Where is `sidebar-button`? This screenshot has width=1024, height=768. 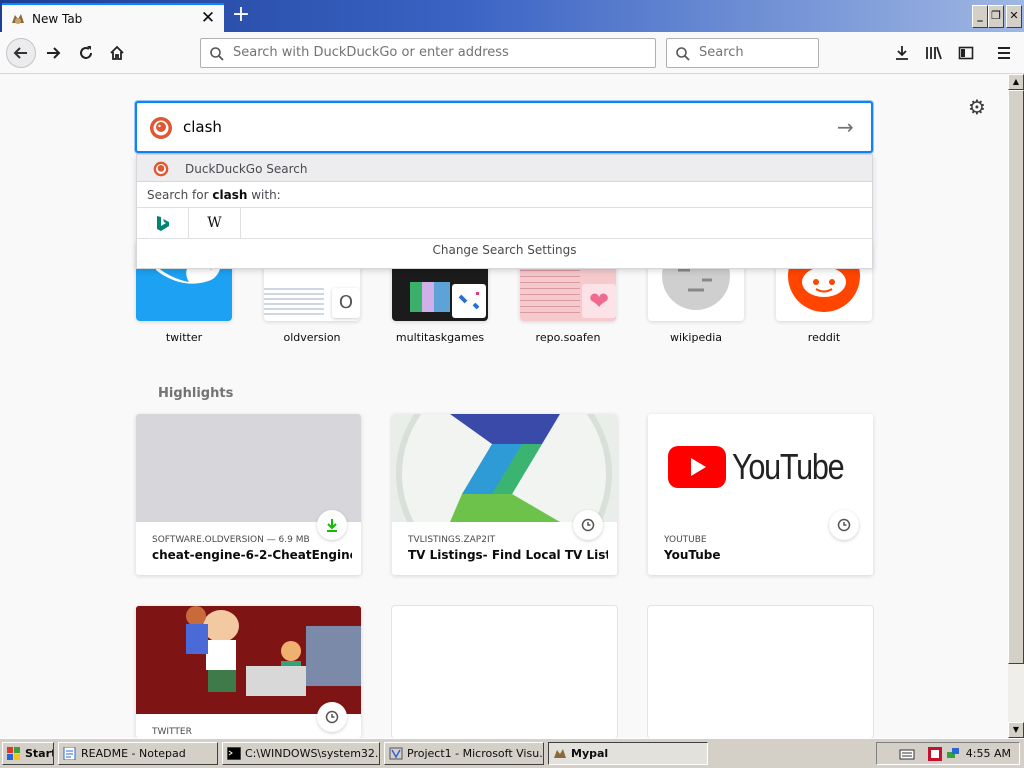 sidebar-button is located at coordinates (966, 53).